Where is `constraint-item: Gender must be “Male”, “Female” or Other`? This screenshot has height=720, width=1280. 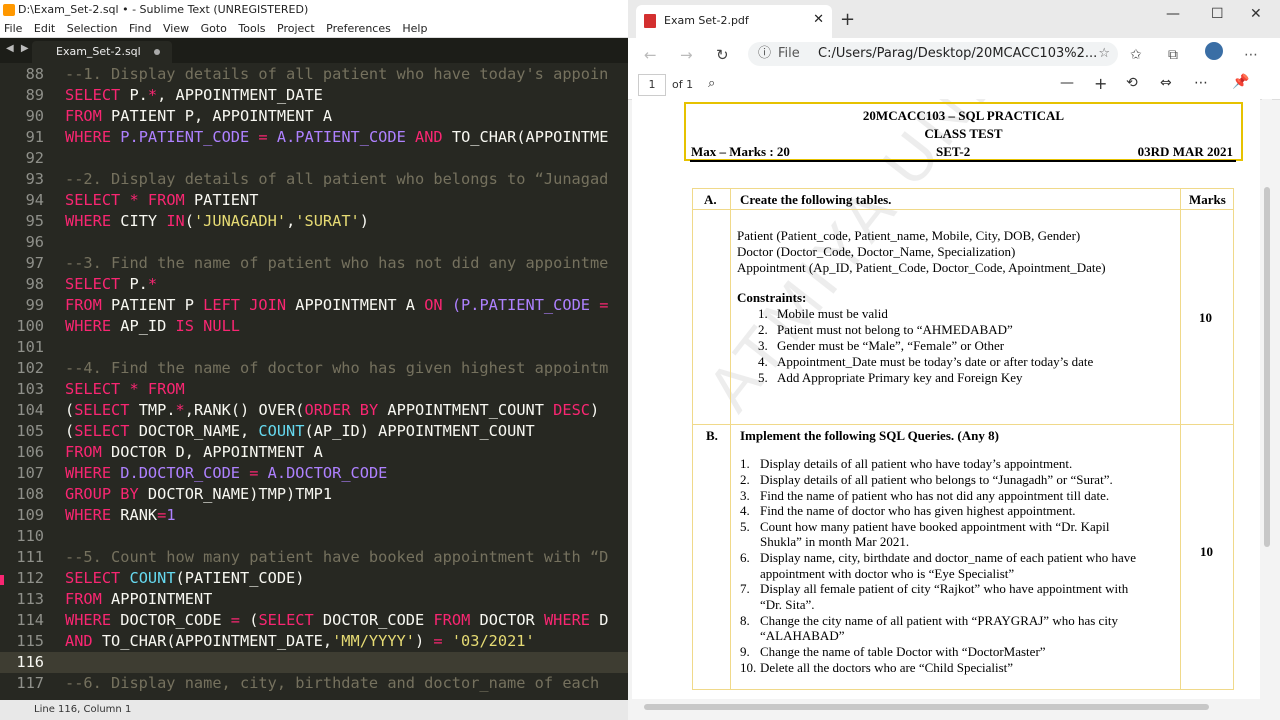 constraint-item: Gender must be “Male”, “Female” or Other is located at coordinates (891, 345).